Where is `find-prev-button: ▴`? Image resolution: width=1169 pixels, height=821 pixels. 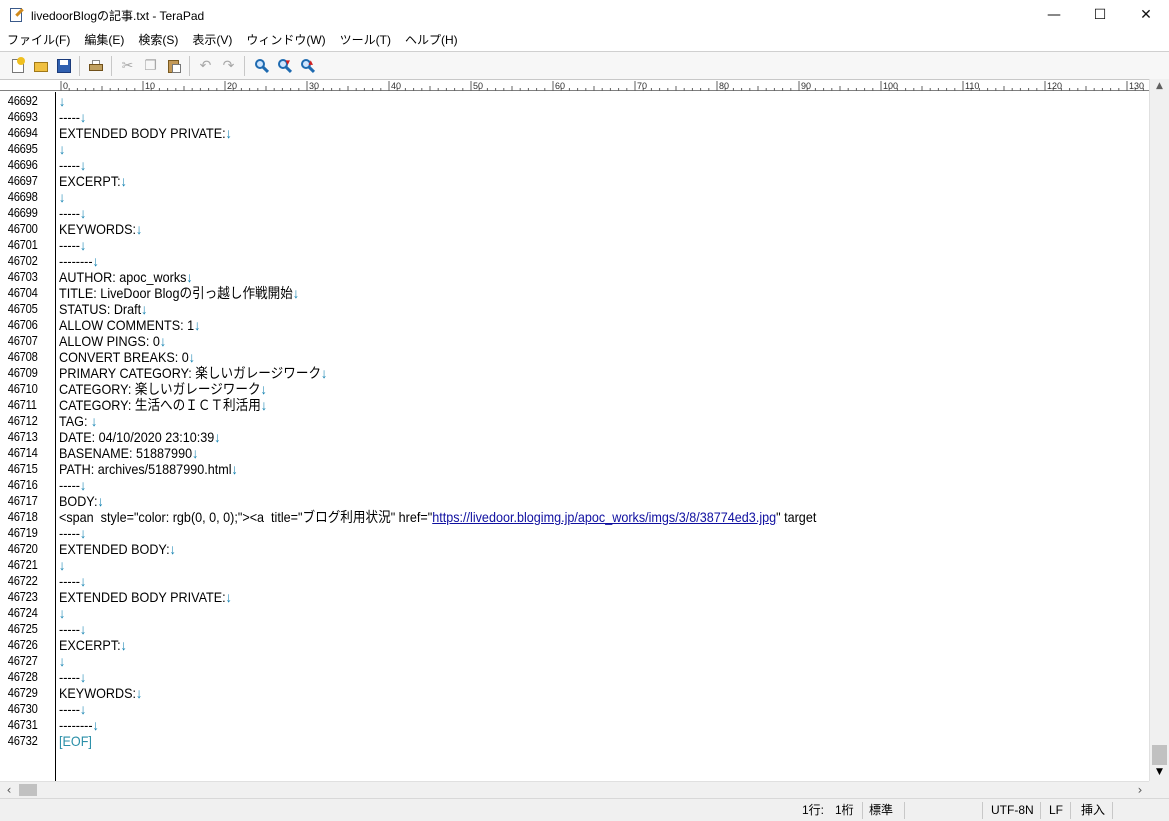 find-prev-button: ▴ is located at coordinates (306, 66).